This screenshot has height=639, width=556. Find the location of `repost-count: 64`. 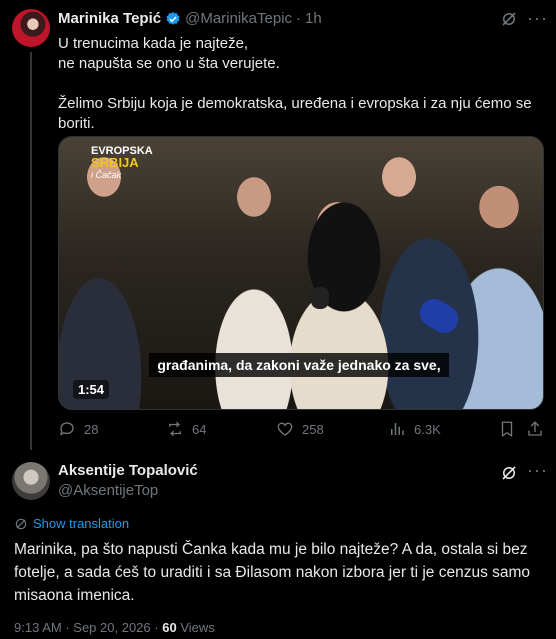

repost-count: 64 is located at coordinates (199, 429).